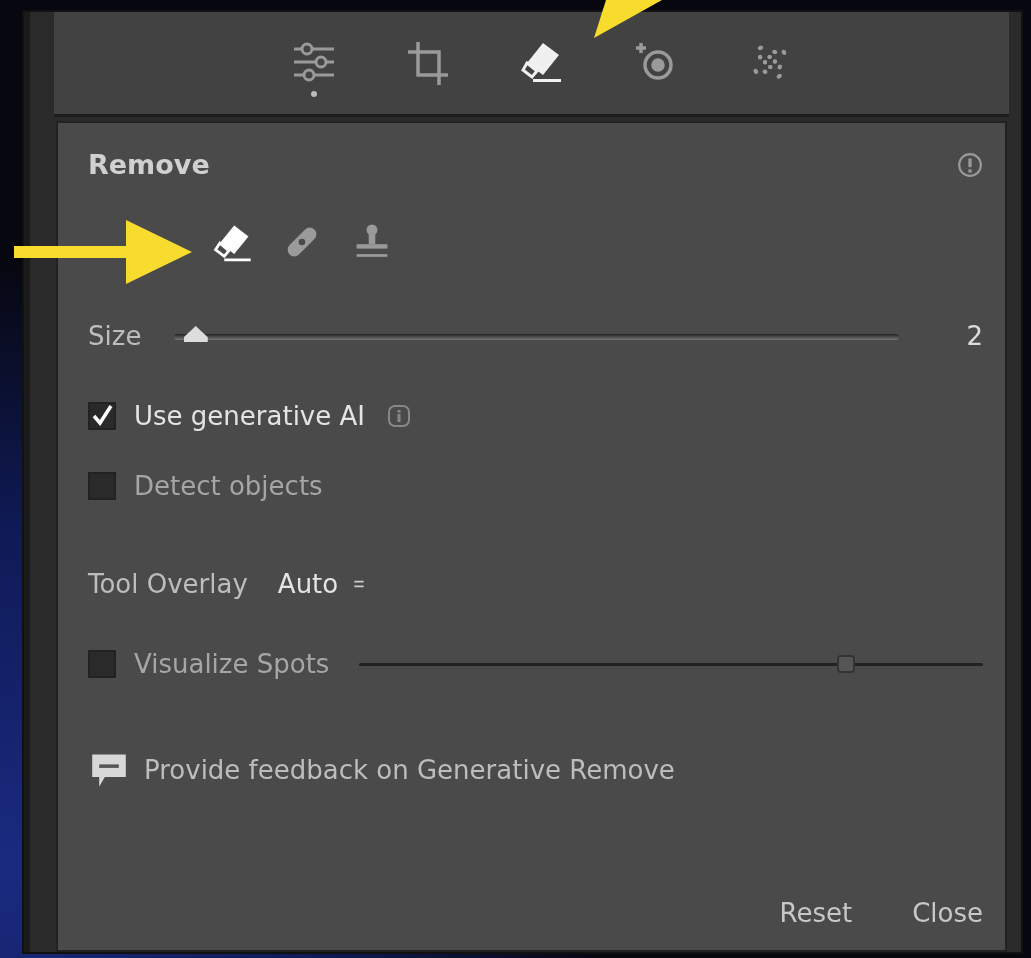  Describe the element at coordinates (249, 416) in the screenshot. I see `checkbox-label: Use generative AI` at that location.